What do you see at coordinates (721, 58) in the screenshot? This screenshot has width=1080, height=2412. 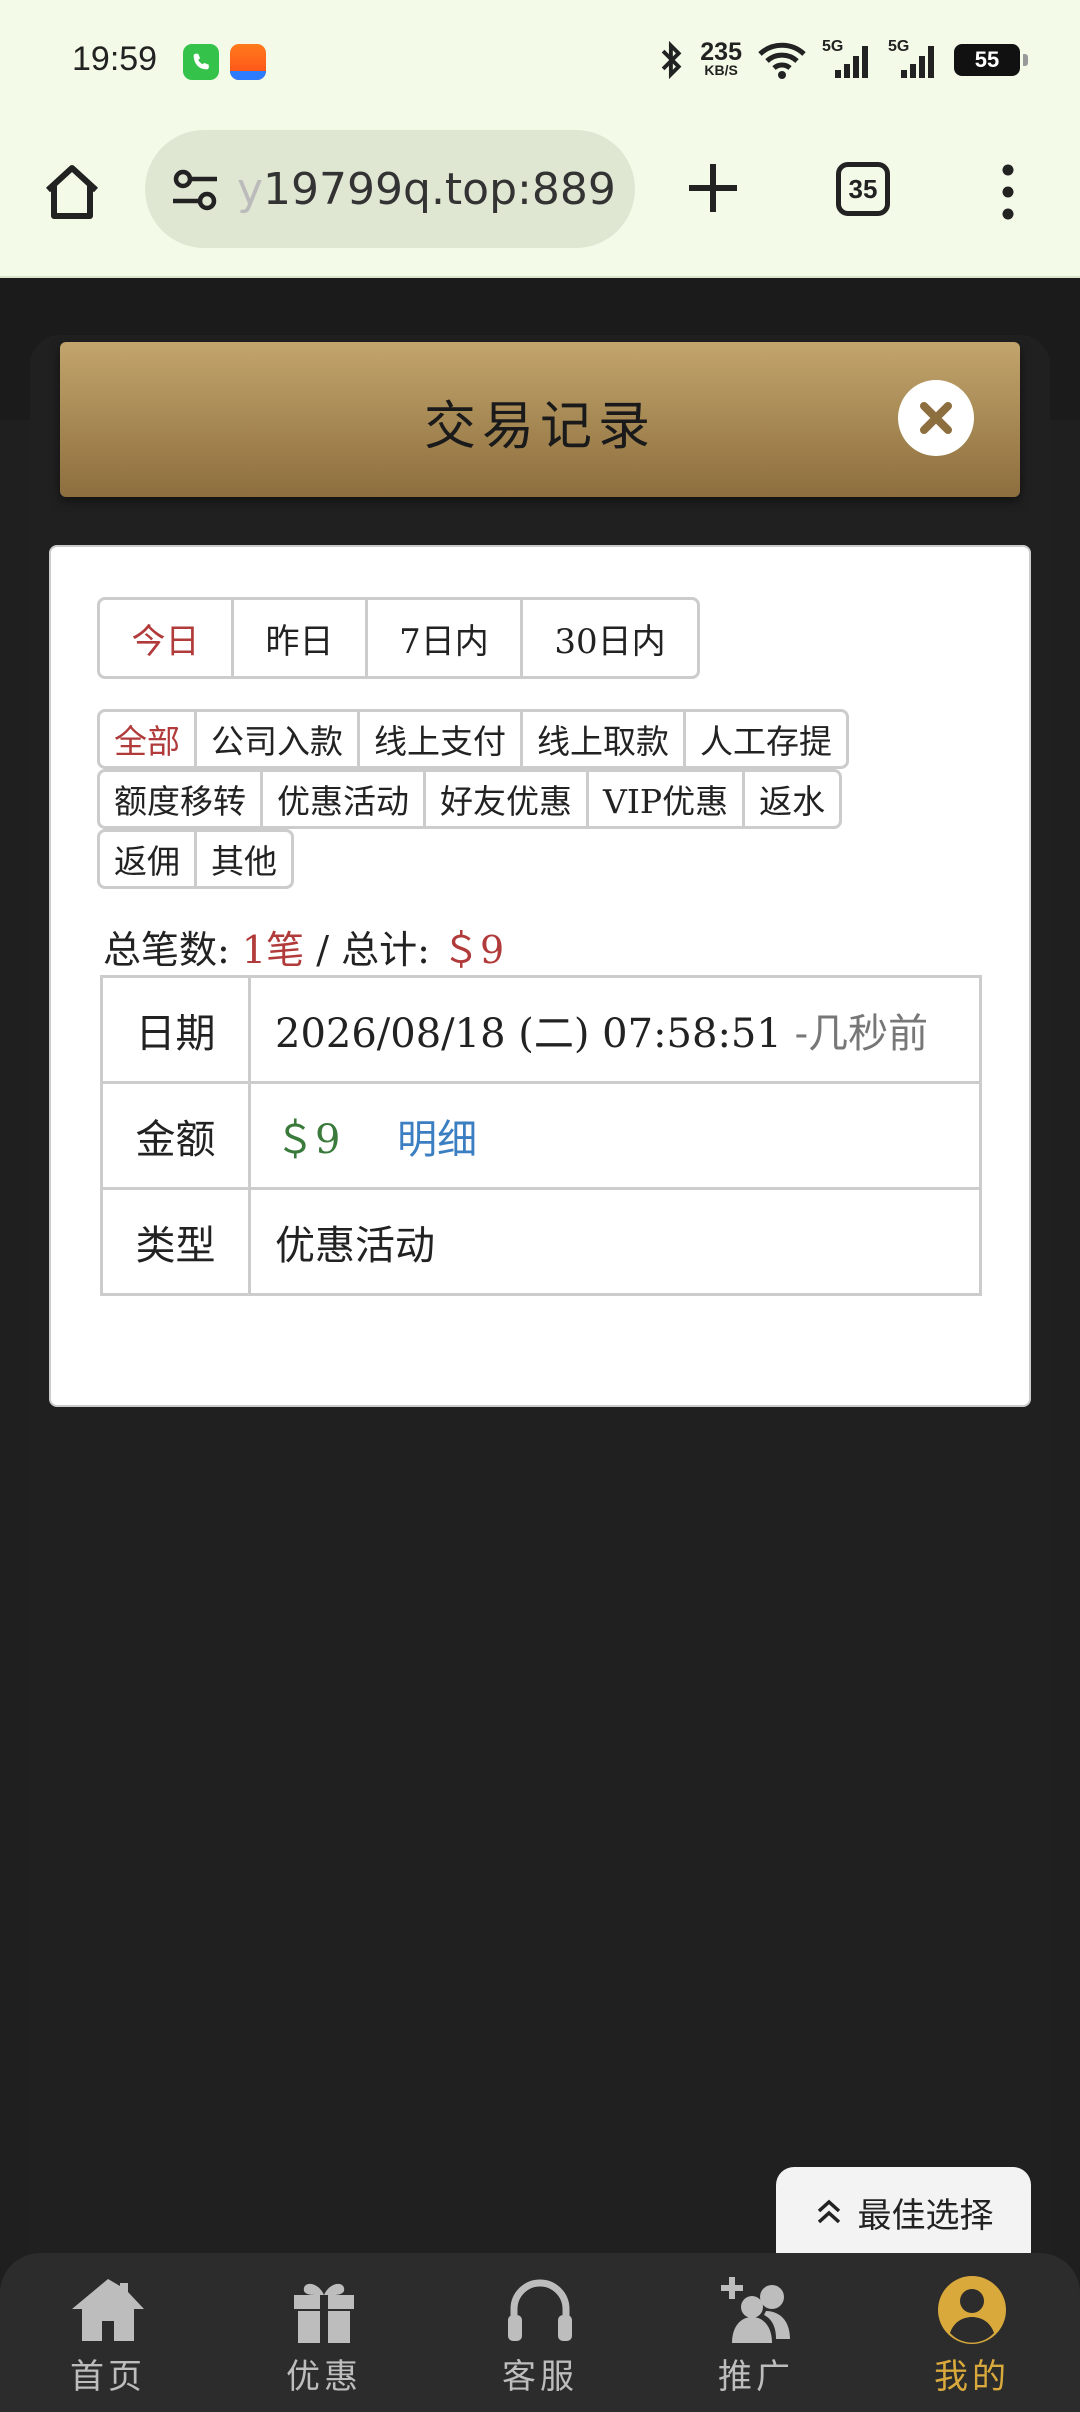 I see `net-speed: 235 KB/S` at bounding box center [721, 58].